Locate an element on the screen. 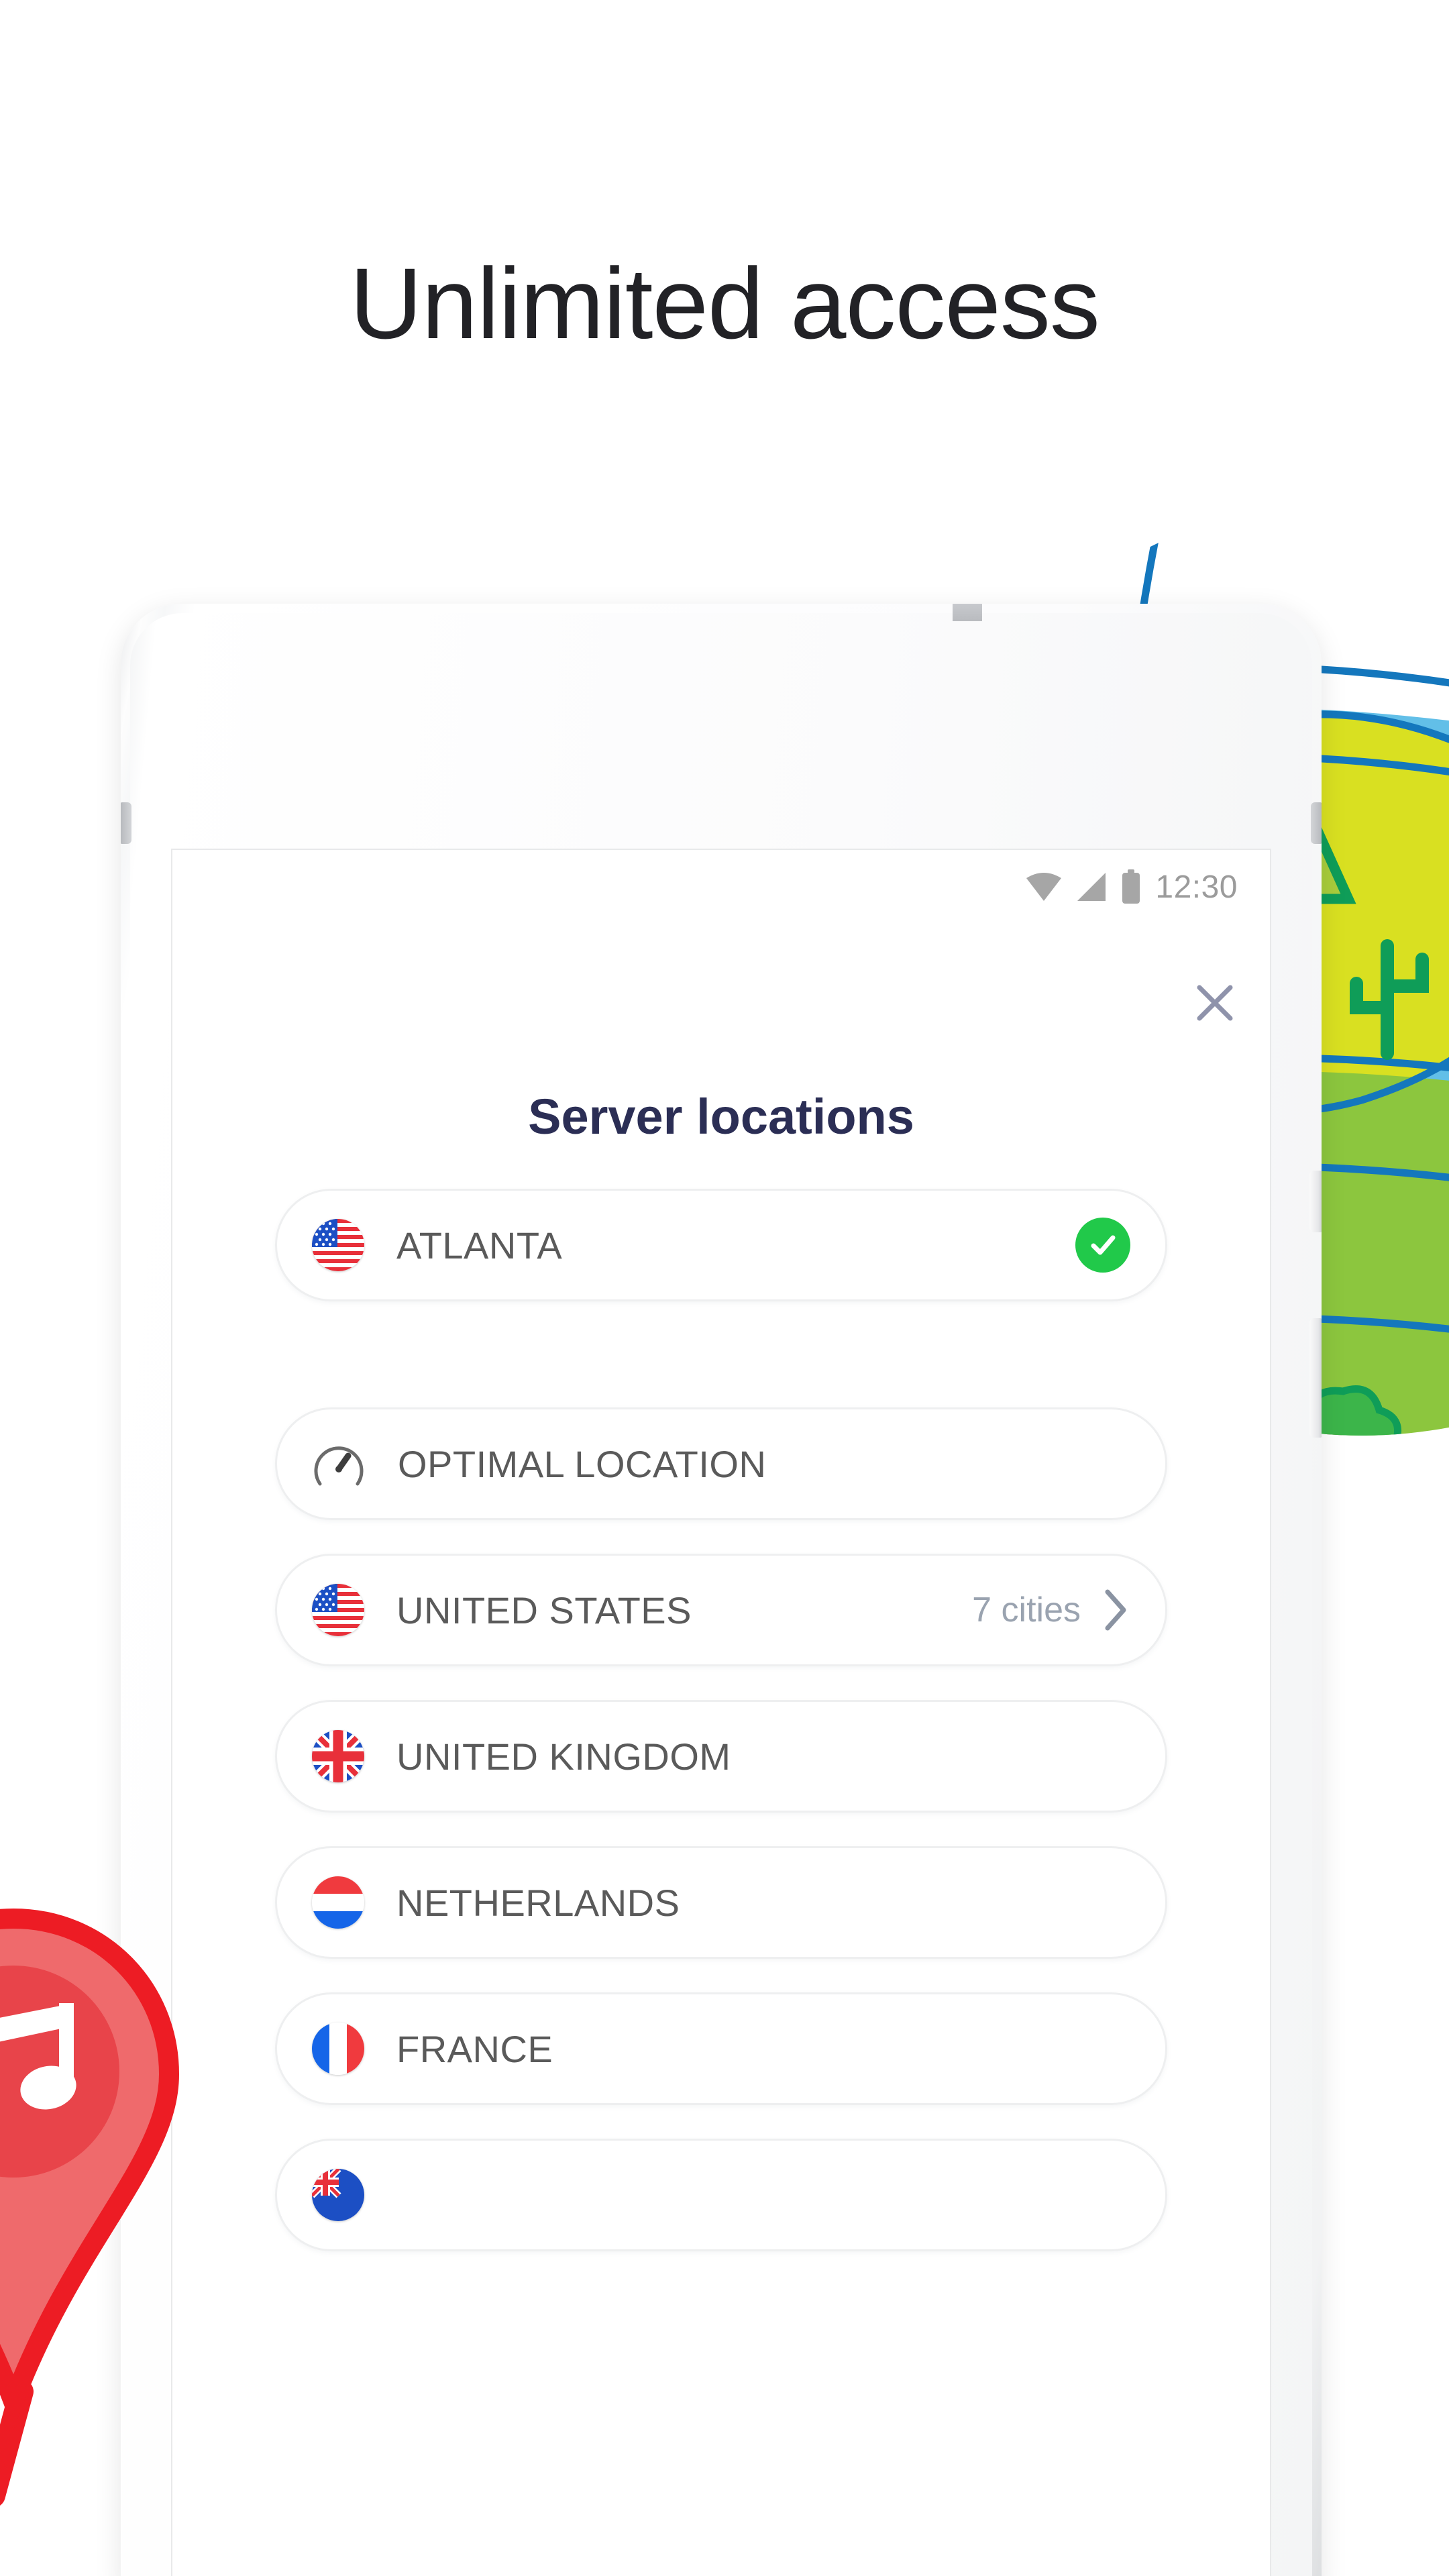 The width and height of the screenshot is (1449, 2576). status-bar-clock: 12:30 is located at coordinates (1196, 887).